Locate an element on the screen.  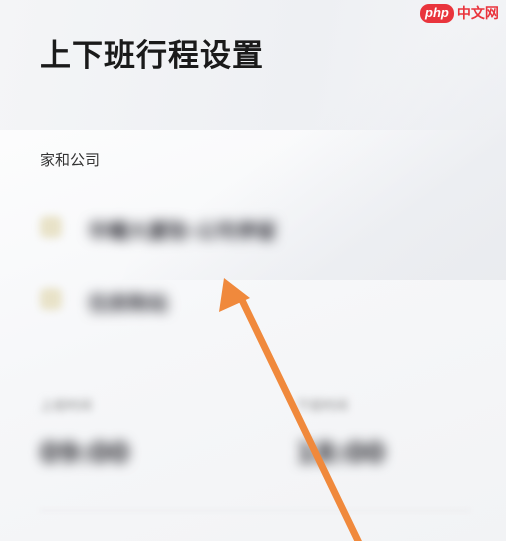
annotation-arrow is located at coordinates (290, 409).